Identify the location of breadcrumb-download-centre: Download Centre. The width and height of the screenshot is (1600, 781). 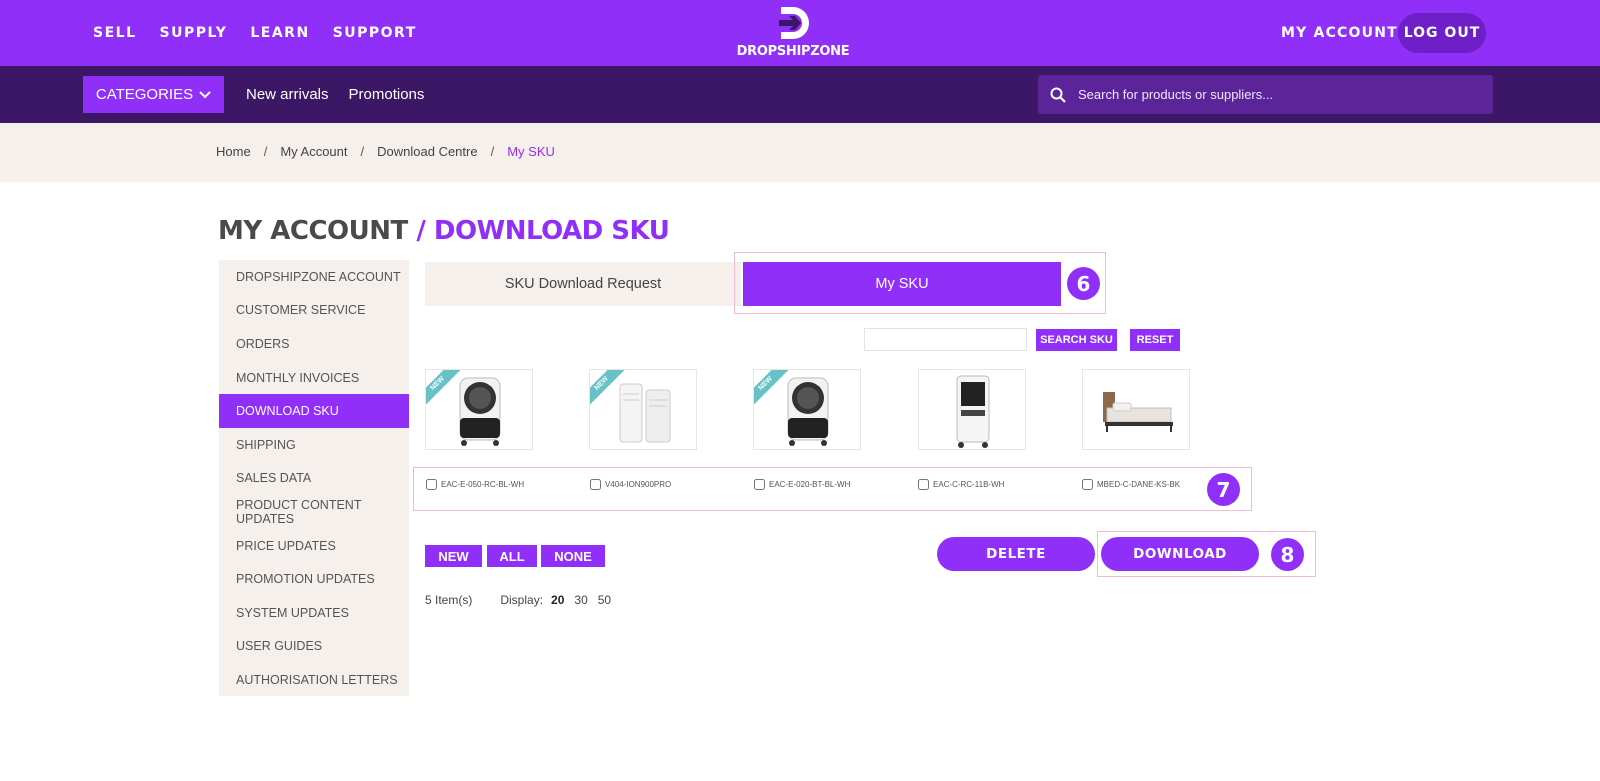
(427, 151).